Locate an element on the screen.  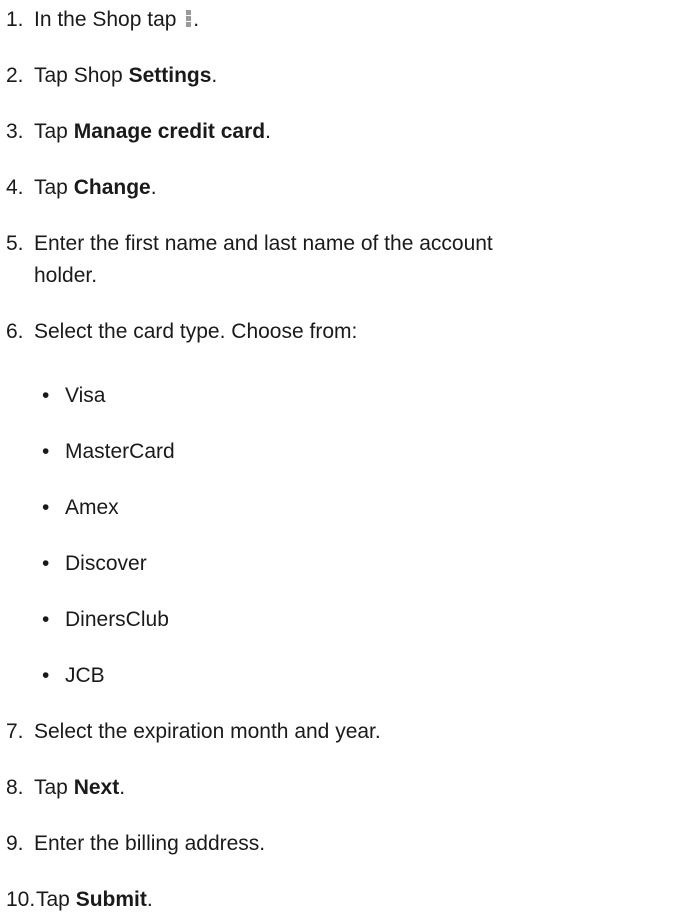
step-number: 6. is located at coordinates (15, 331).